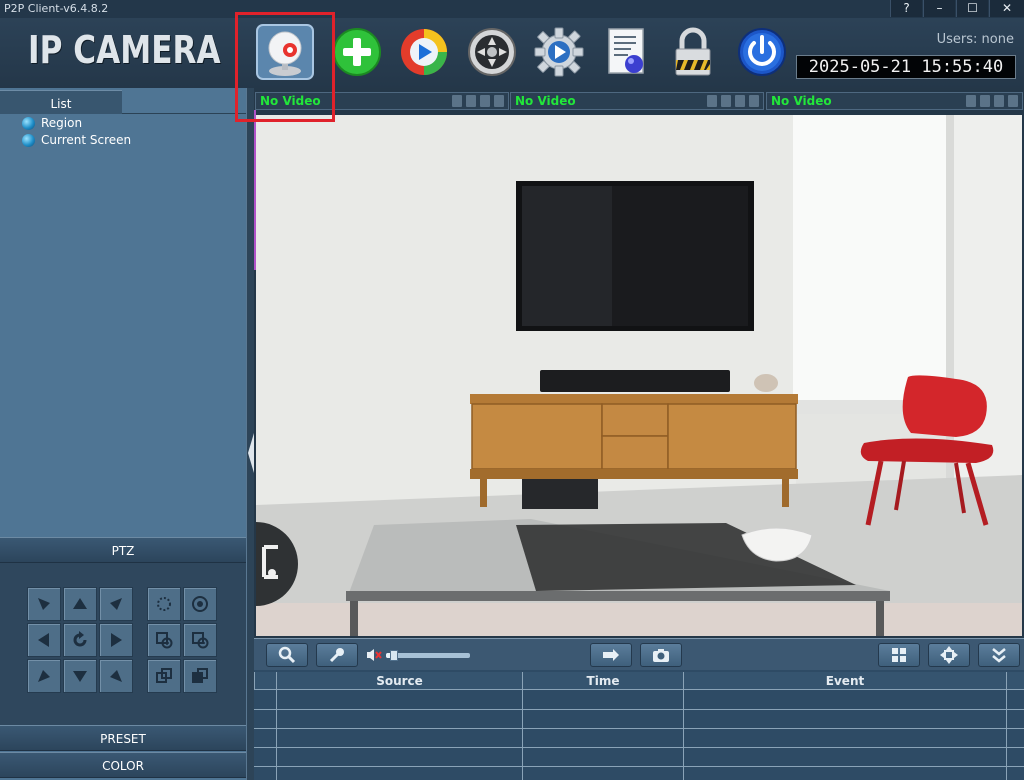 This screenshot has width=1024, height=780. I want to click on ptz-auto-button, so click(80, 640).